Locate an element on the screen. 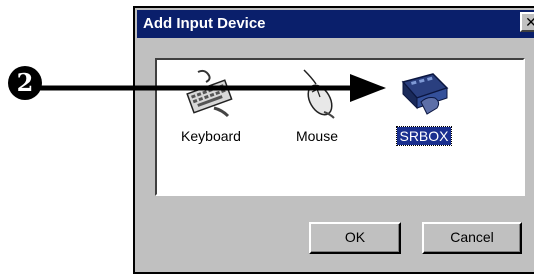 Image resolution: width=534 pixels, height=274 pixels. step-number-badge: 2 is located at coordinates (25, 83).